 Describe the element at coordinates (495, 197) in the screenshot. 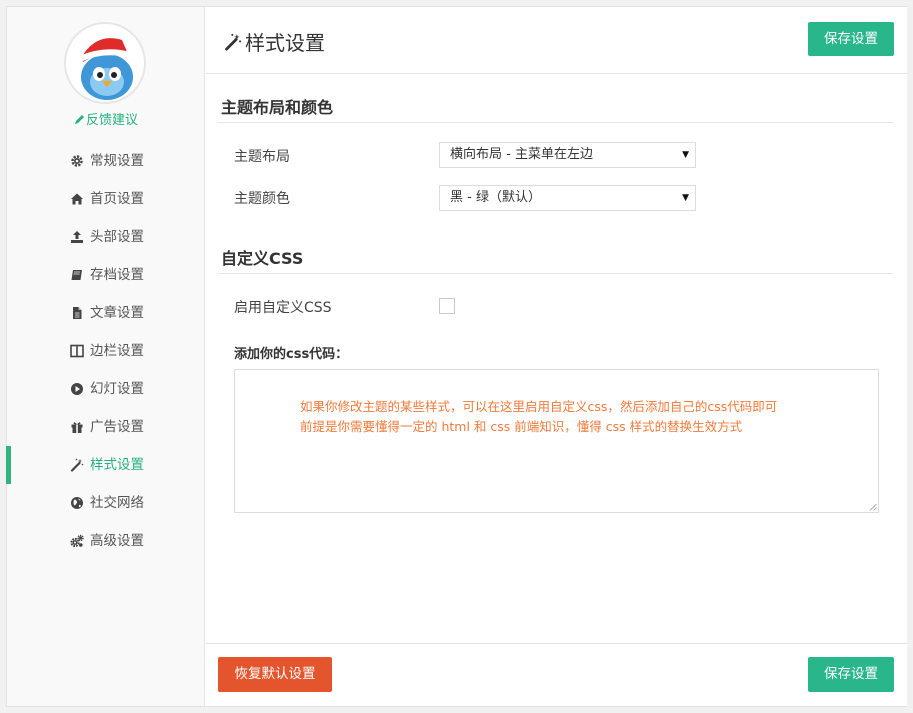

I see `color-select-value: 黑 - 绿（默认）` at that location.